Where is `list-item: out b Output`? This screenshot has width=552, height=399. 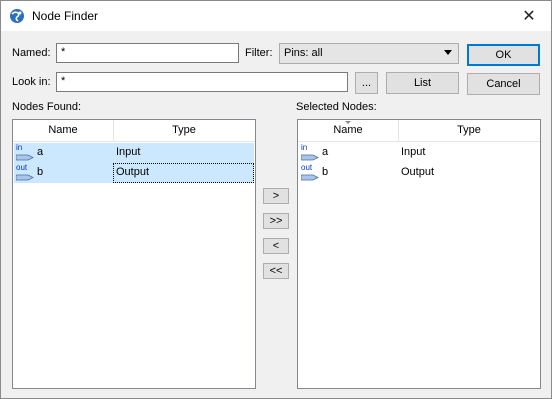 list-item: out b Output is located at coordinates (419, 173).